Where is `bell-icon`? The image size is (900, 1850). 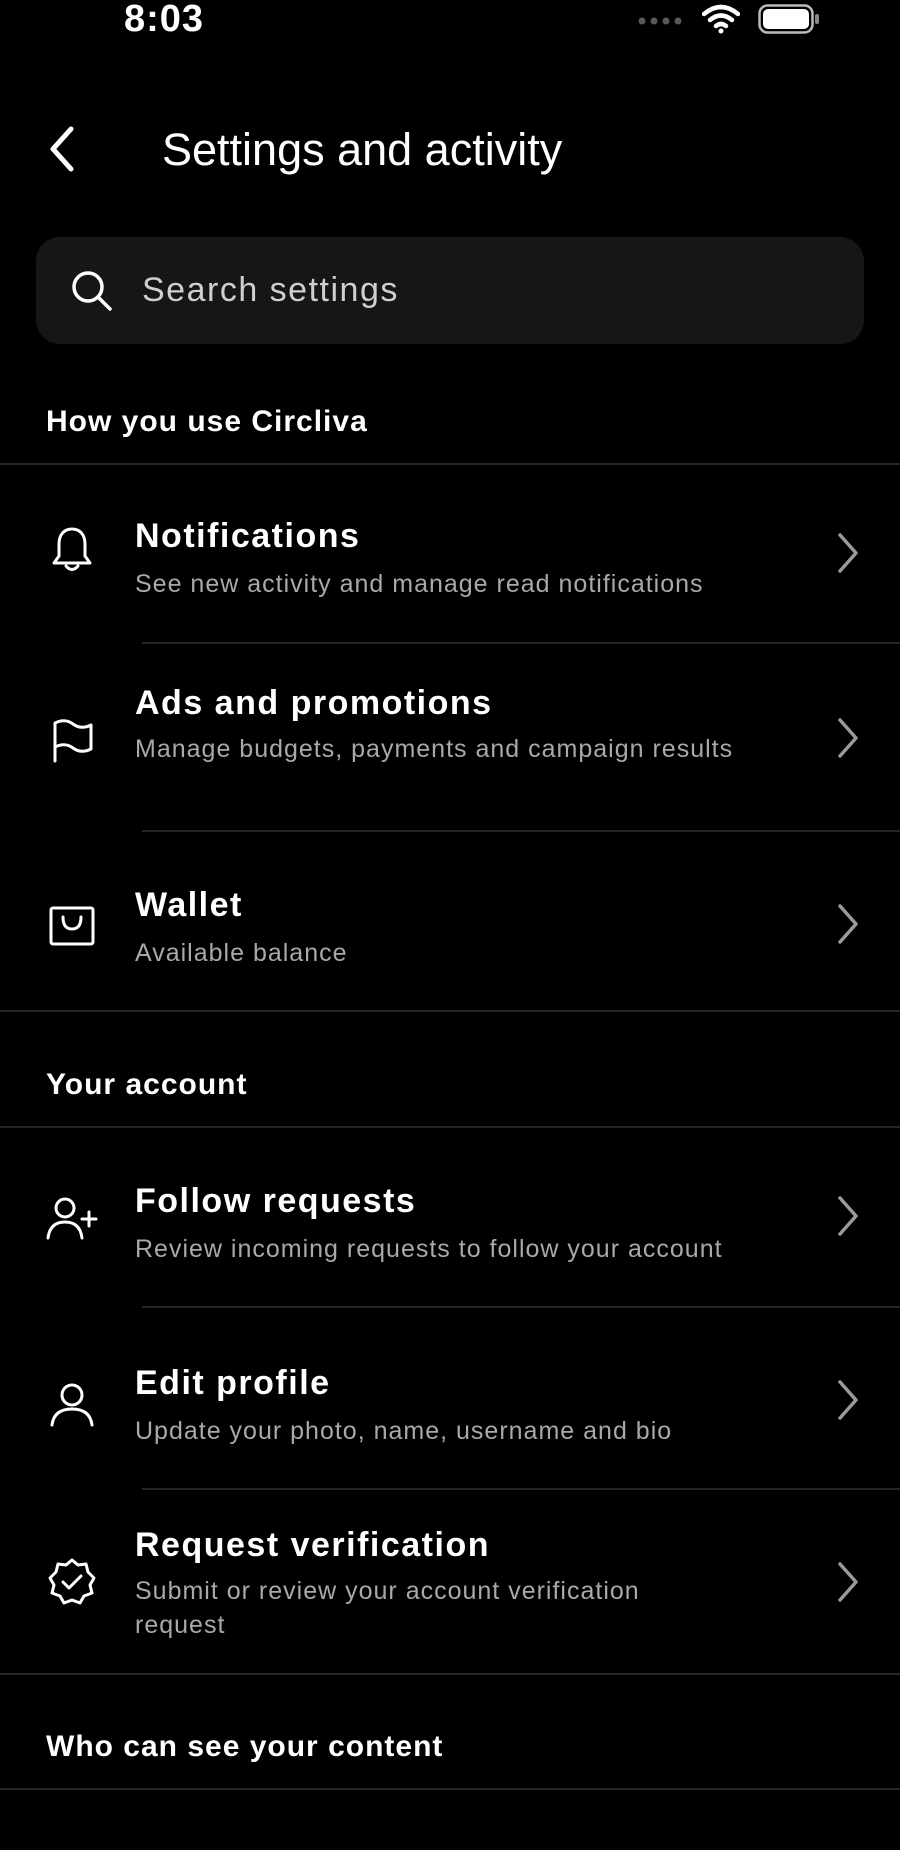
bell-icon is located at coordinates (72, 549).